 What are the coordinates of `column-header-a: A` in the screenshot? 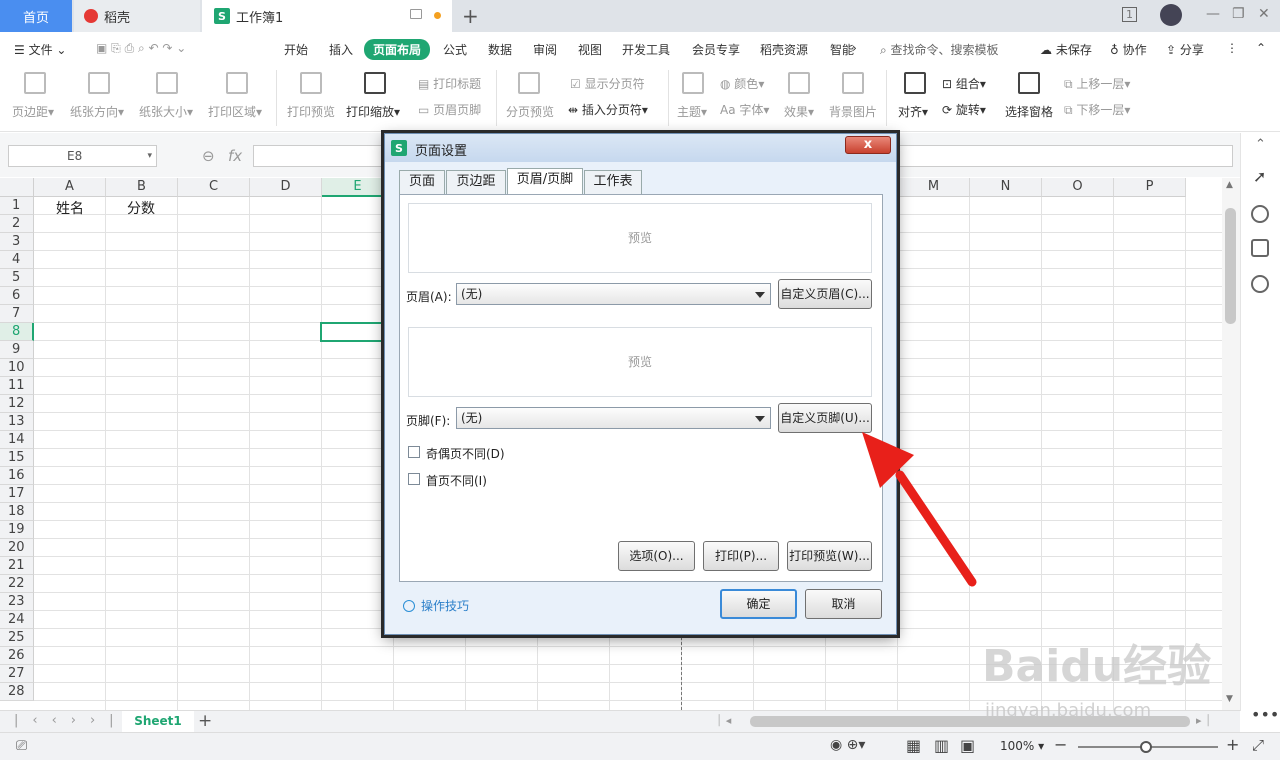 It's located at (70, 187).